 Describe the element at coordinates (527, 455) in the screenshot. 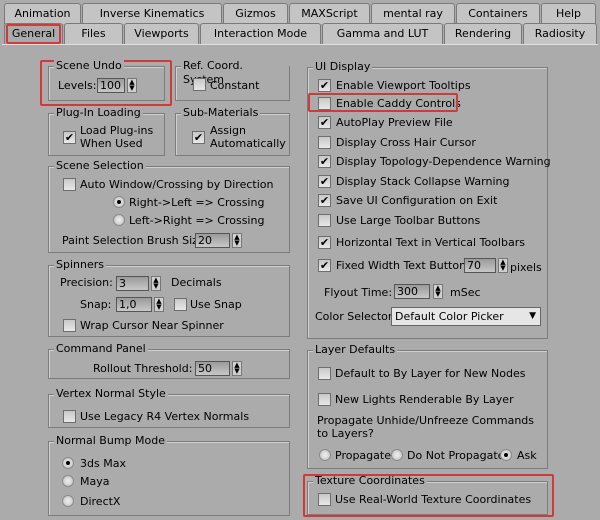

I see `radio-label: Ask` at that location.